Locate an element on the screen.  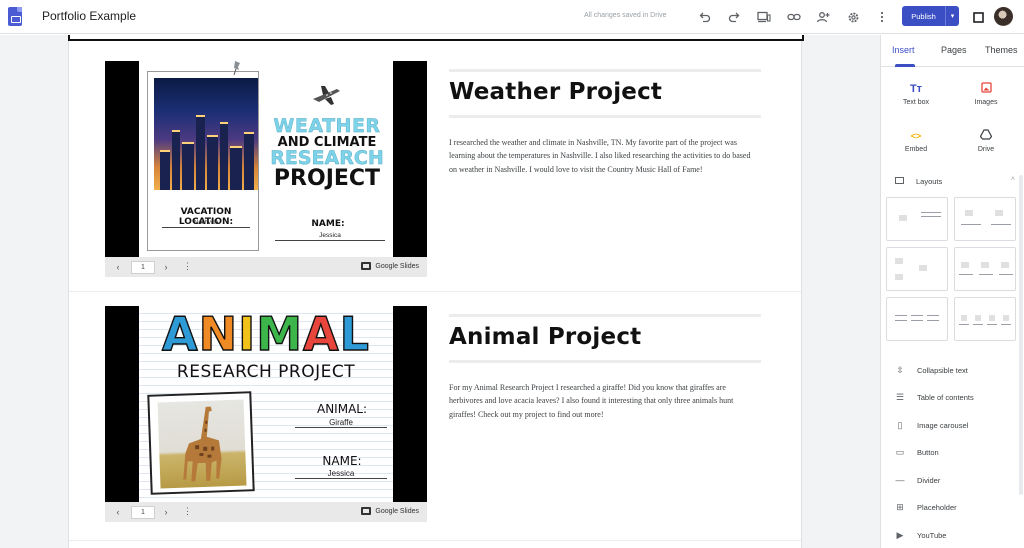
tab-pages: Pages is located at coordinates (954, 50).